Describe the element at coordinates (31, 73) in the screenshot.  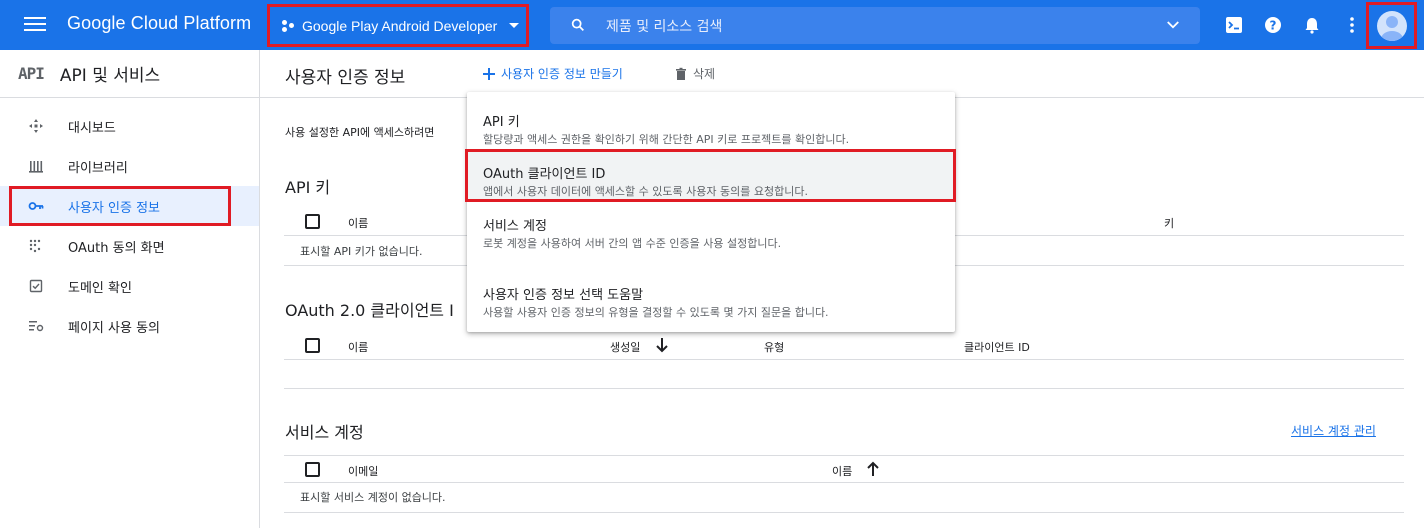
I see `api-badge-icon: API` at that location.